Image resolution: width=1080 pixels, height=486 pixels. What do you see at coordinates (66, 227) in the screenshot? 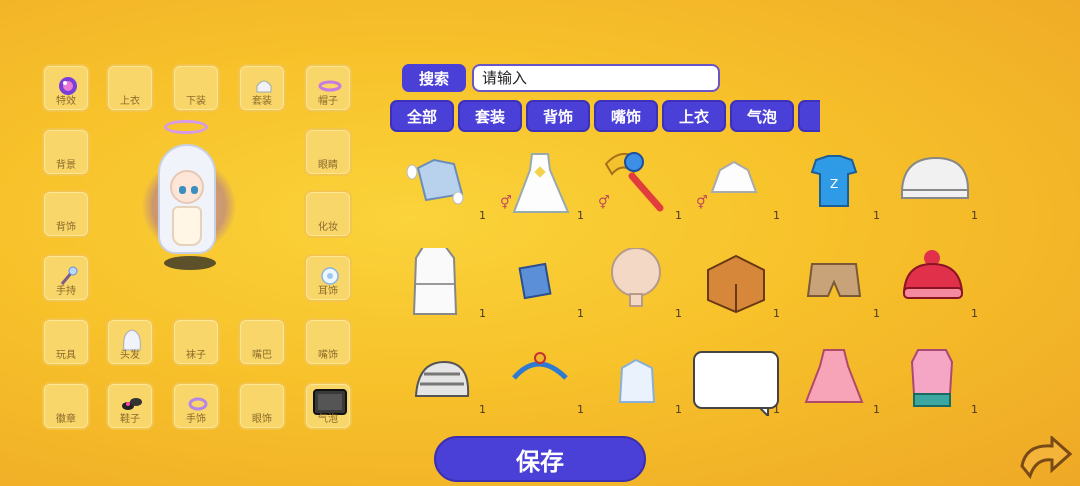
I see `slot-label: 背饰` at bounding box center [66, 227].